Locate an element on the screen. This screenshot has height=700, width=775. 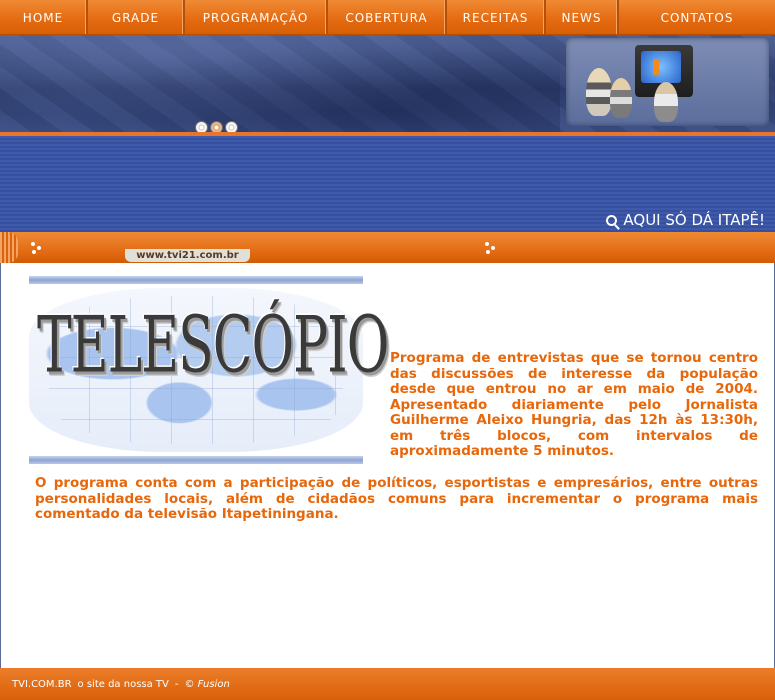
footer-site: TVI.COM.BR is located at coordinates (42, 684).